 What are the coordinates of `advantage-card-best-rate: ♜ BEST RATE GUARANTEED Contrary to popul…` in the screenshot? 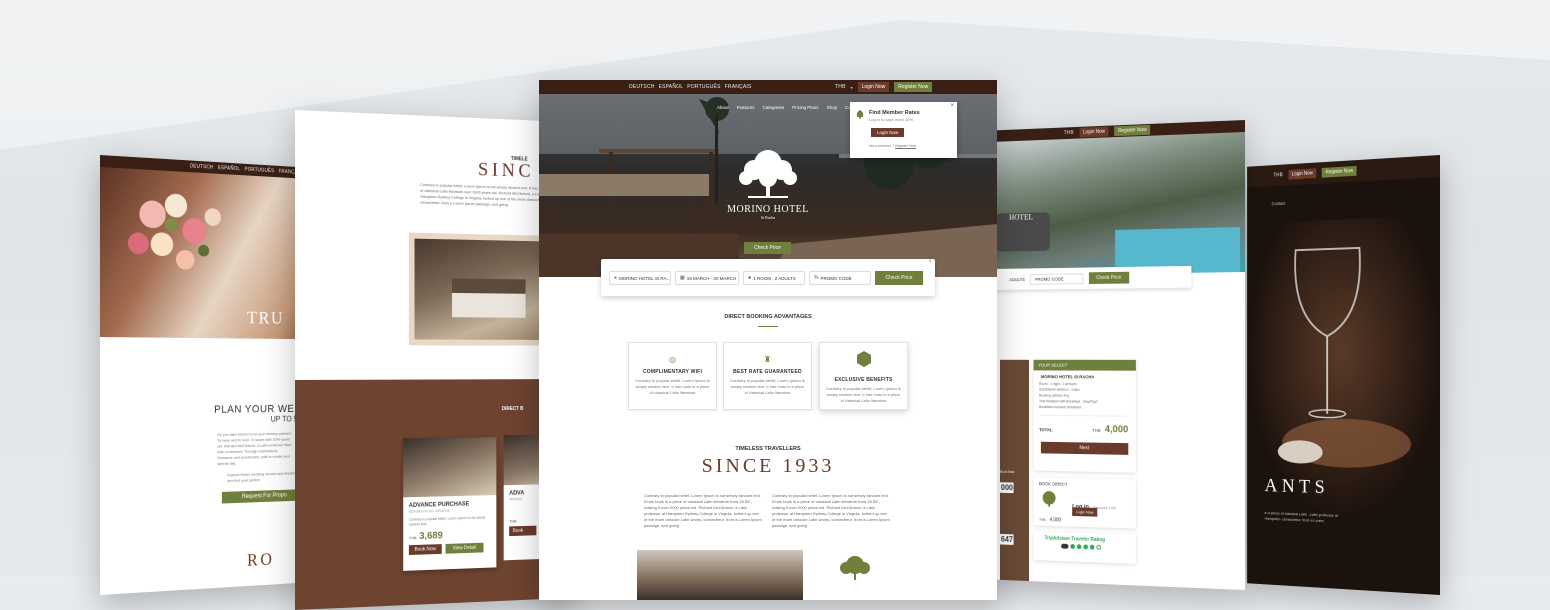 It's located at (767, 376).